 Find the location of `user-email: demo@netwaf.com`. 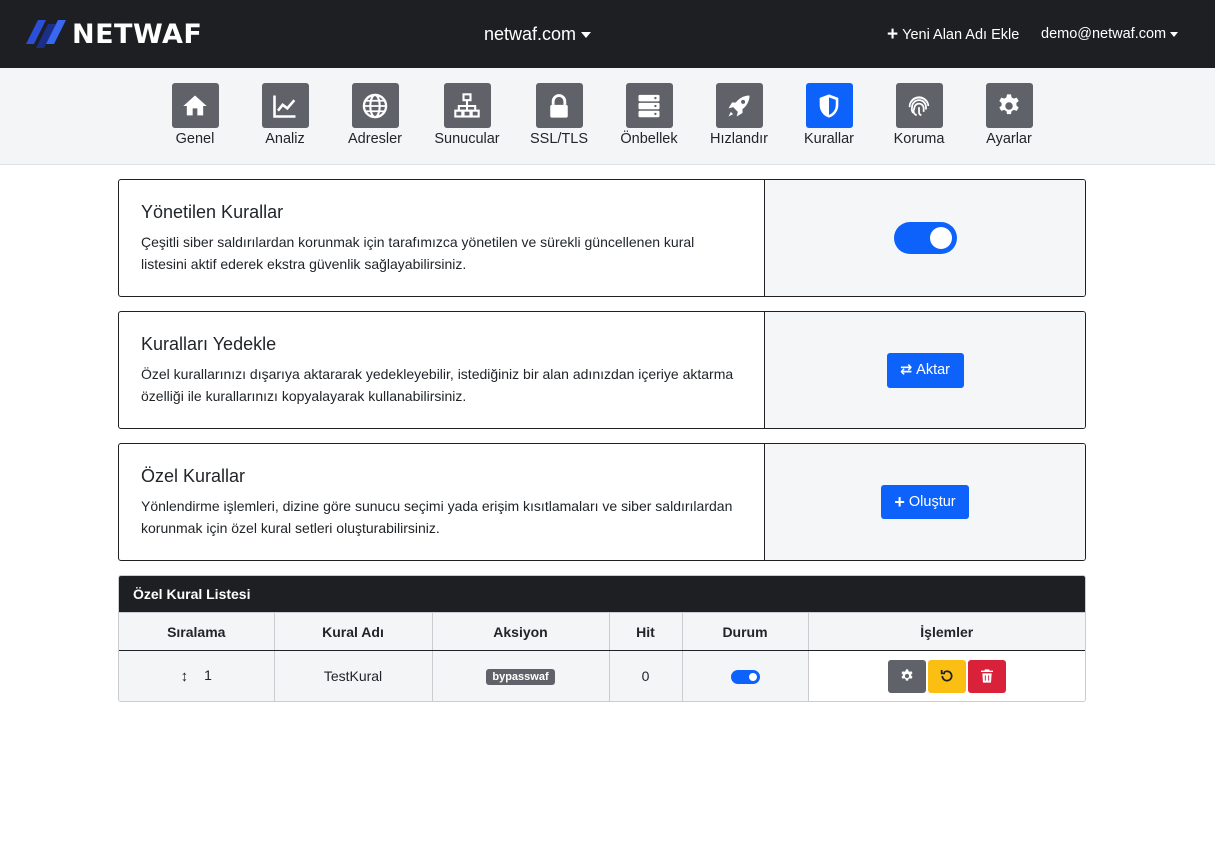

user-email: demo@netwaf.com is located at coordinates (1104, 34).